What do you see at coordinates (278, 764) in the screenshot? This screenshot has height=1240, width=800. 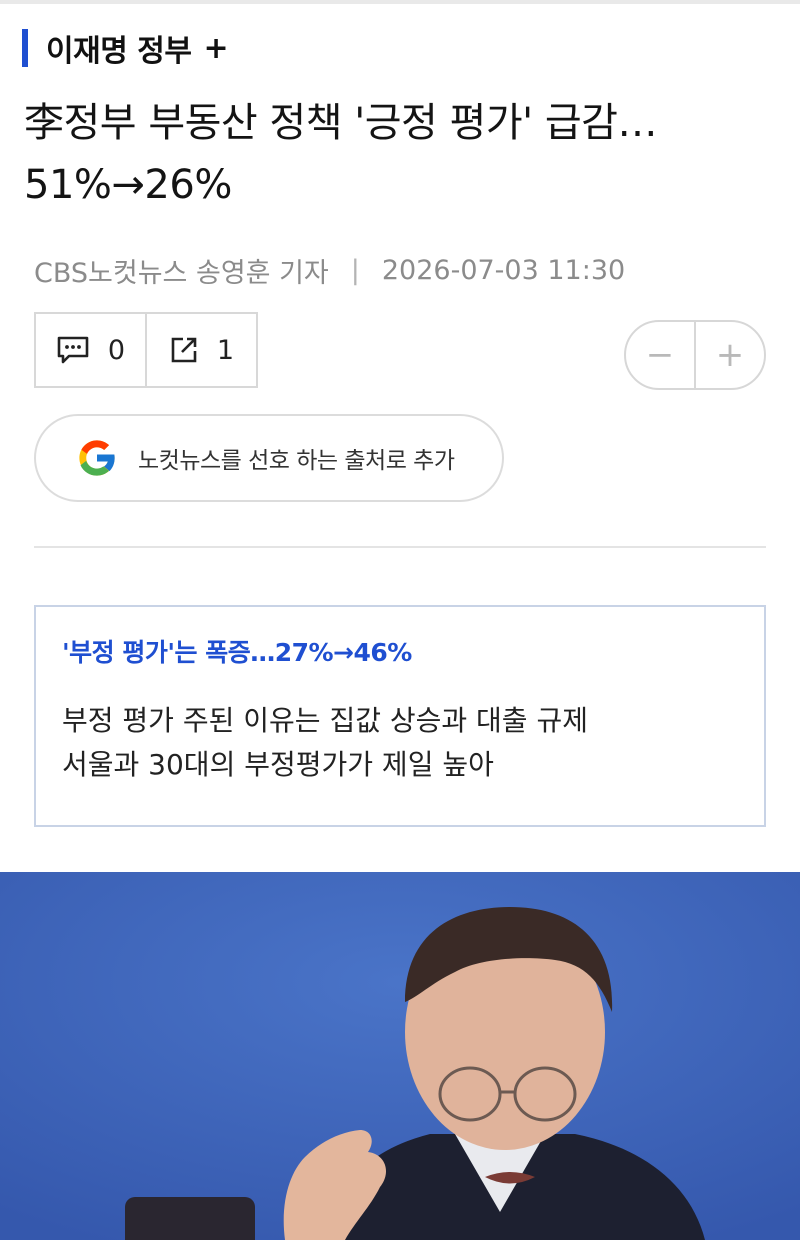 I see `summary-line: 서울과 30대의 부정평가가 제일 높아` at bounding box center [278, 764].